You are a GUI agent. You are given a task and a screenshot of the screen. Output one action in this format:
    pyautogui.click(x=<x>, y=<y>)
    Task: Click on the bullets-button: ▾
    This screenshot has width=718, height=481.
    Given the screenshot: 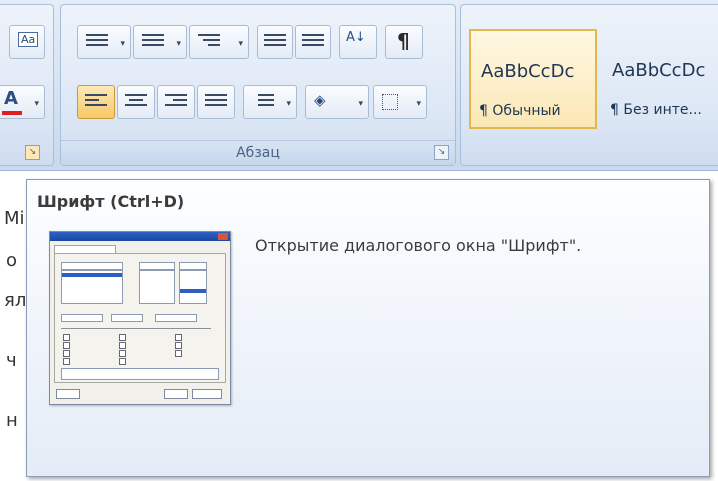 What is the action you would take?
    pyautogui.click(x=104, y=42)
    